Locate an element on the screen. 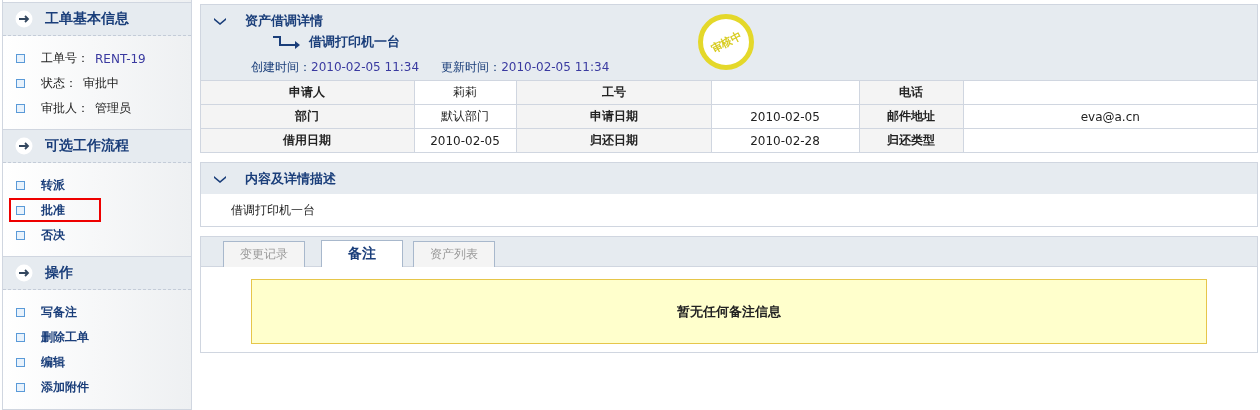 This screenshot has height=410, width=1260. table-cell: 工号 is located at coordinates (613, 92).